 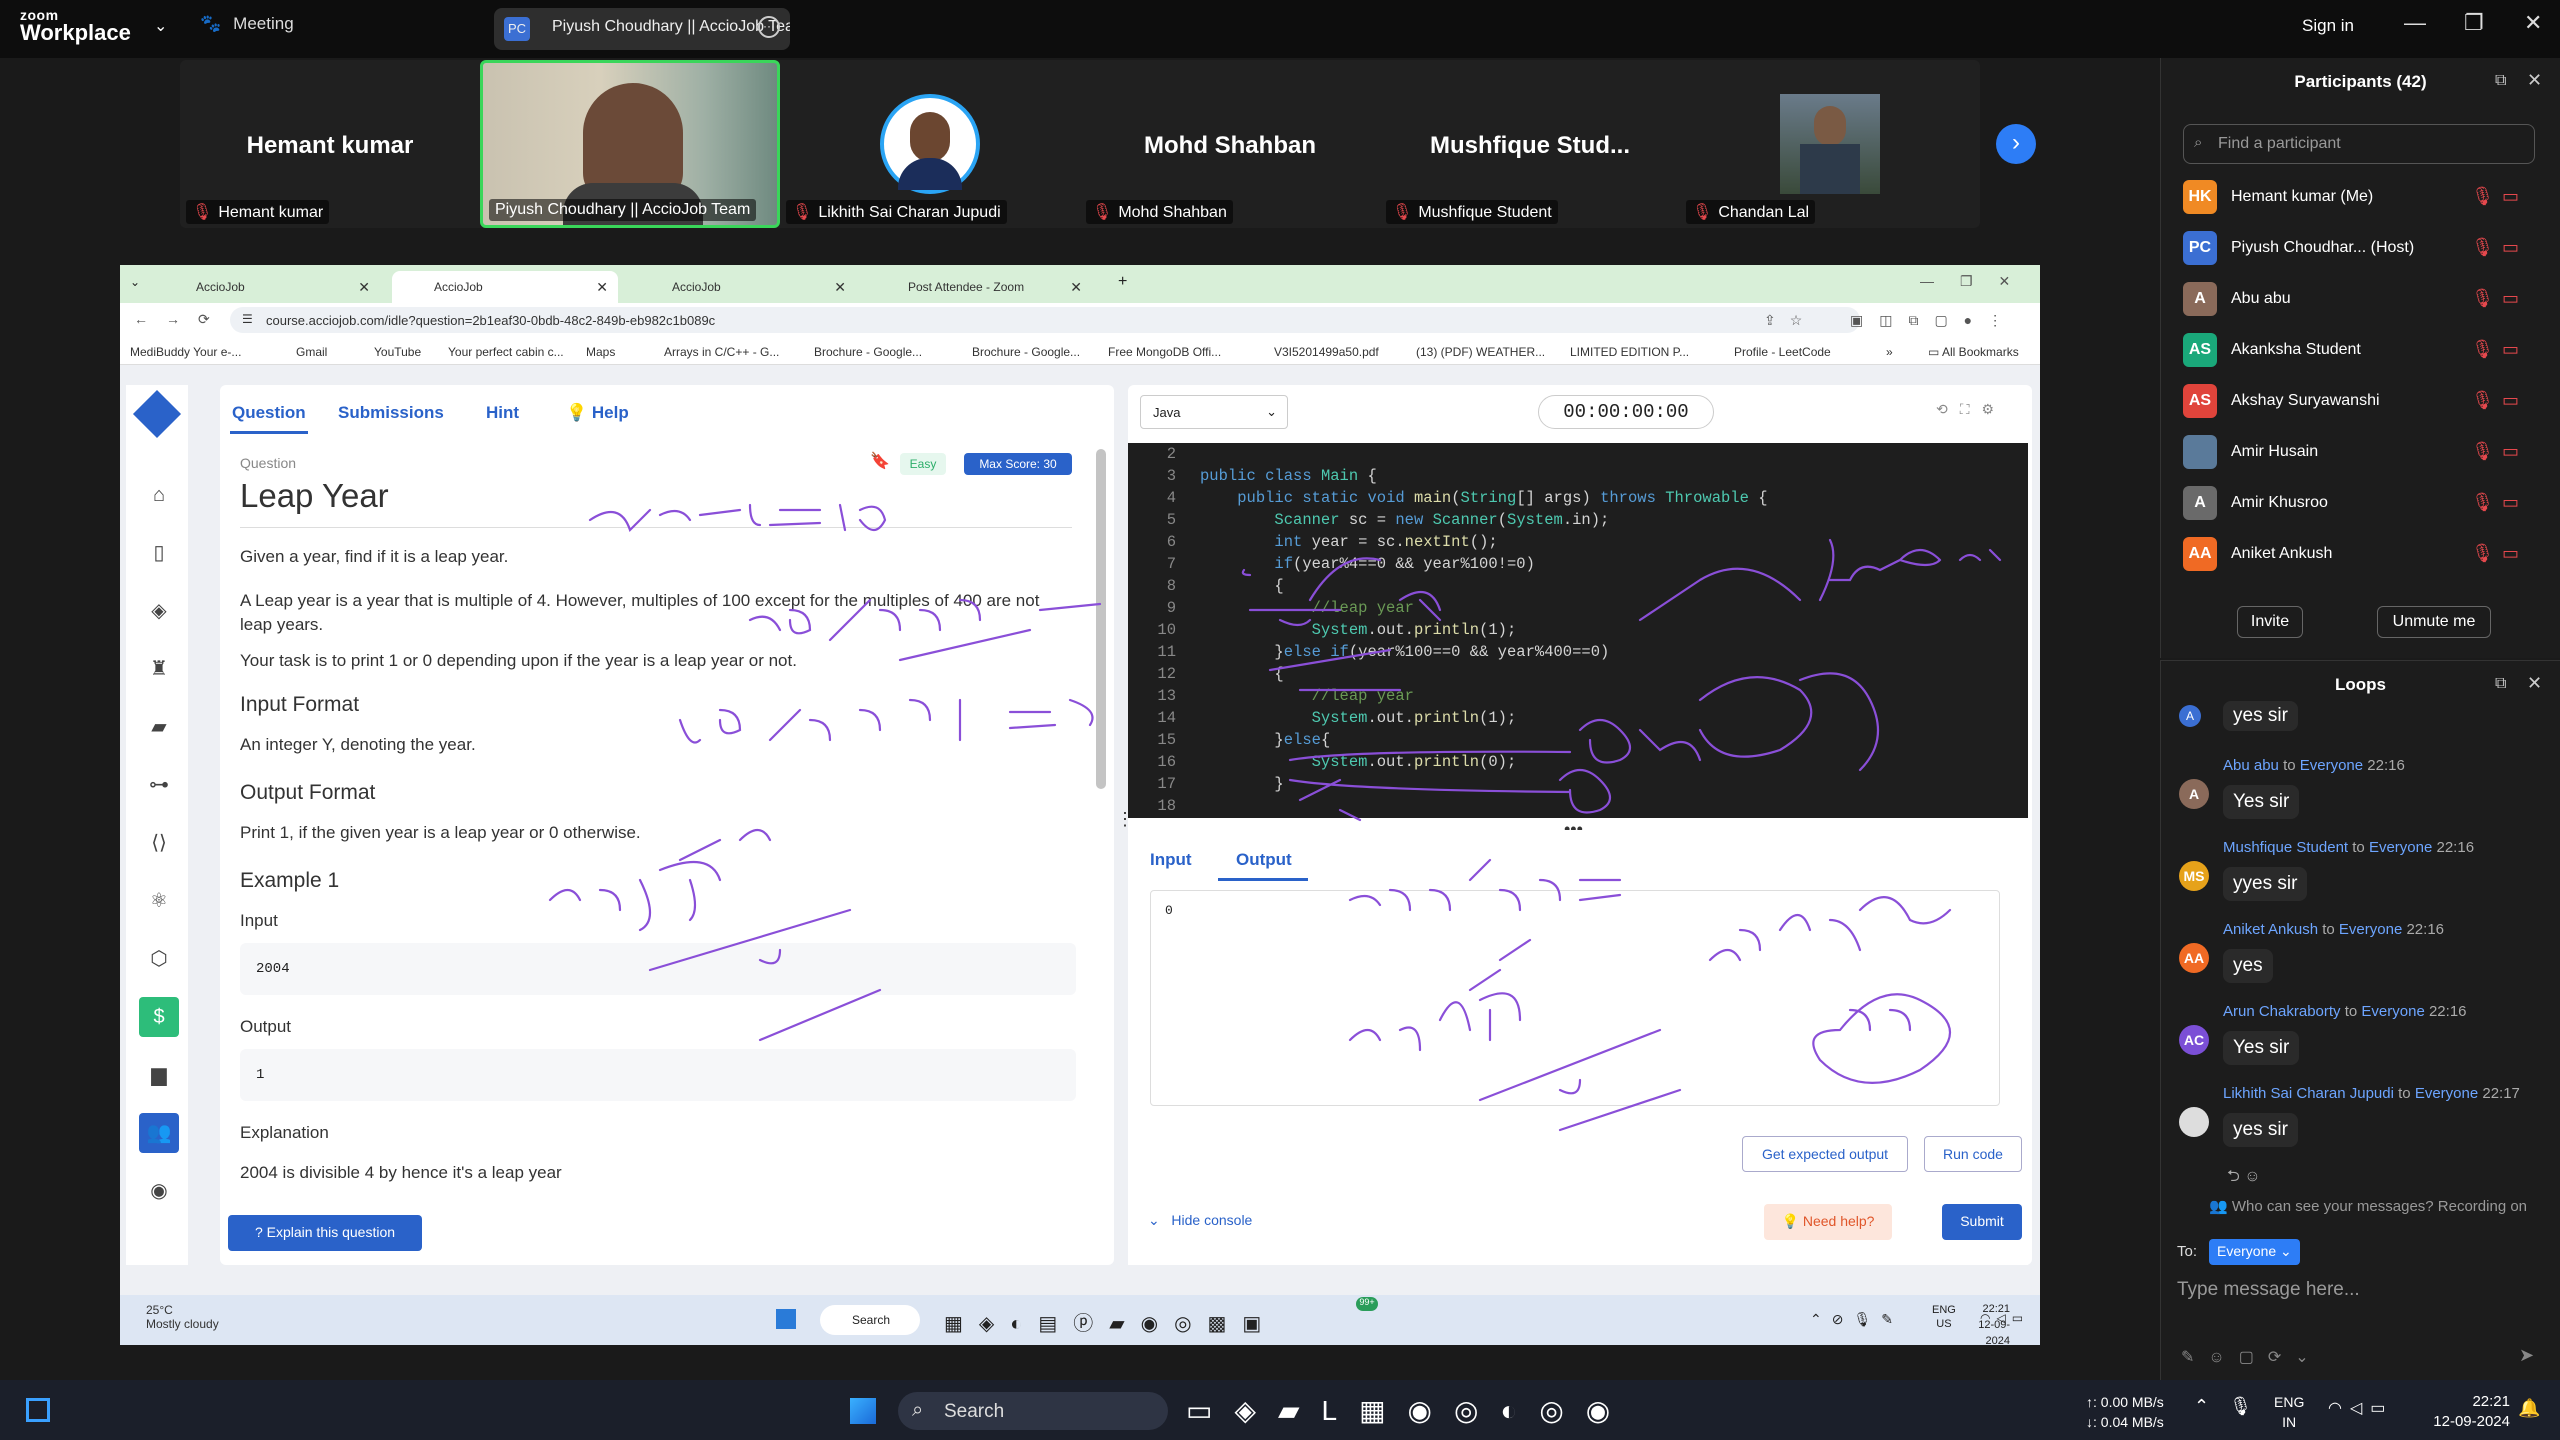 What do you see at coordinates (1578, 786) in the screenshot?
I see `code-line: 17 }` at bounding box center [1578, 786].